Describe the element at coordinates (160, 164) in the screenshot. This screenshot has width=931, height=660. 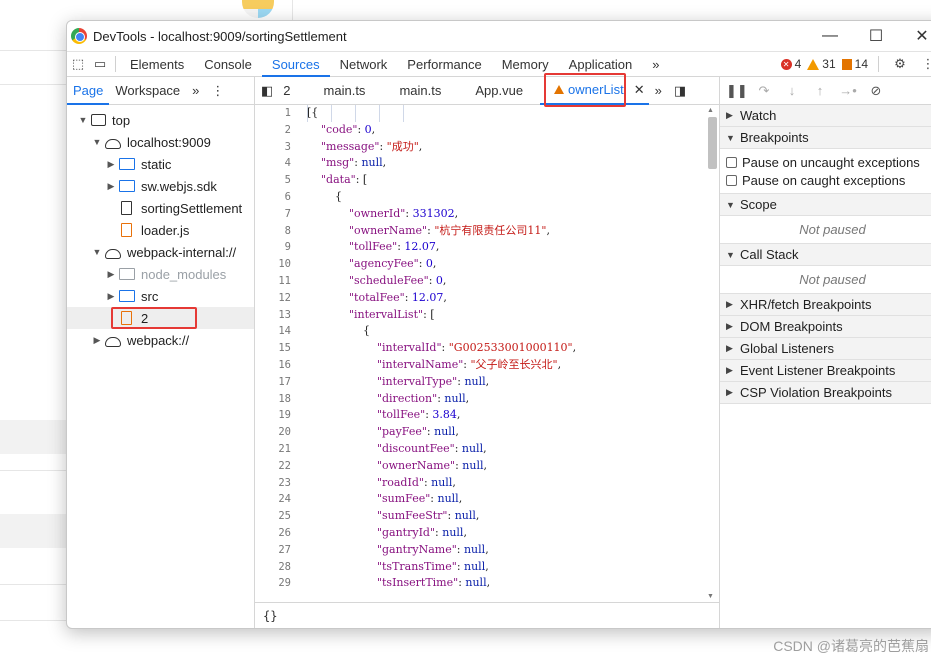
I see `tree-item: ▶ static` at that location.